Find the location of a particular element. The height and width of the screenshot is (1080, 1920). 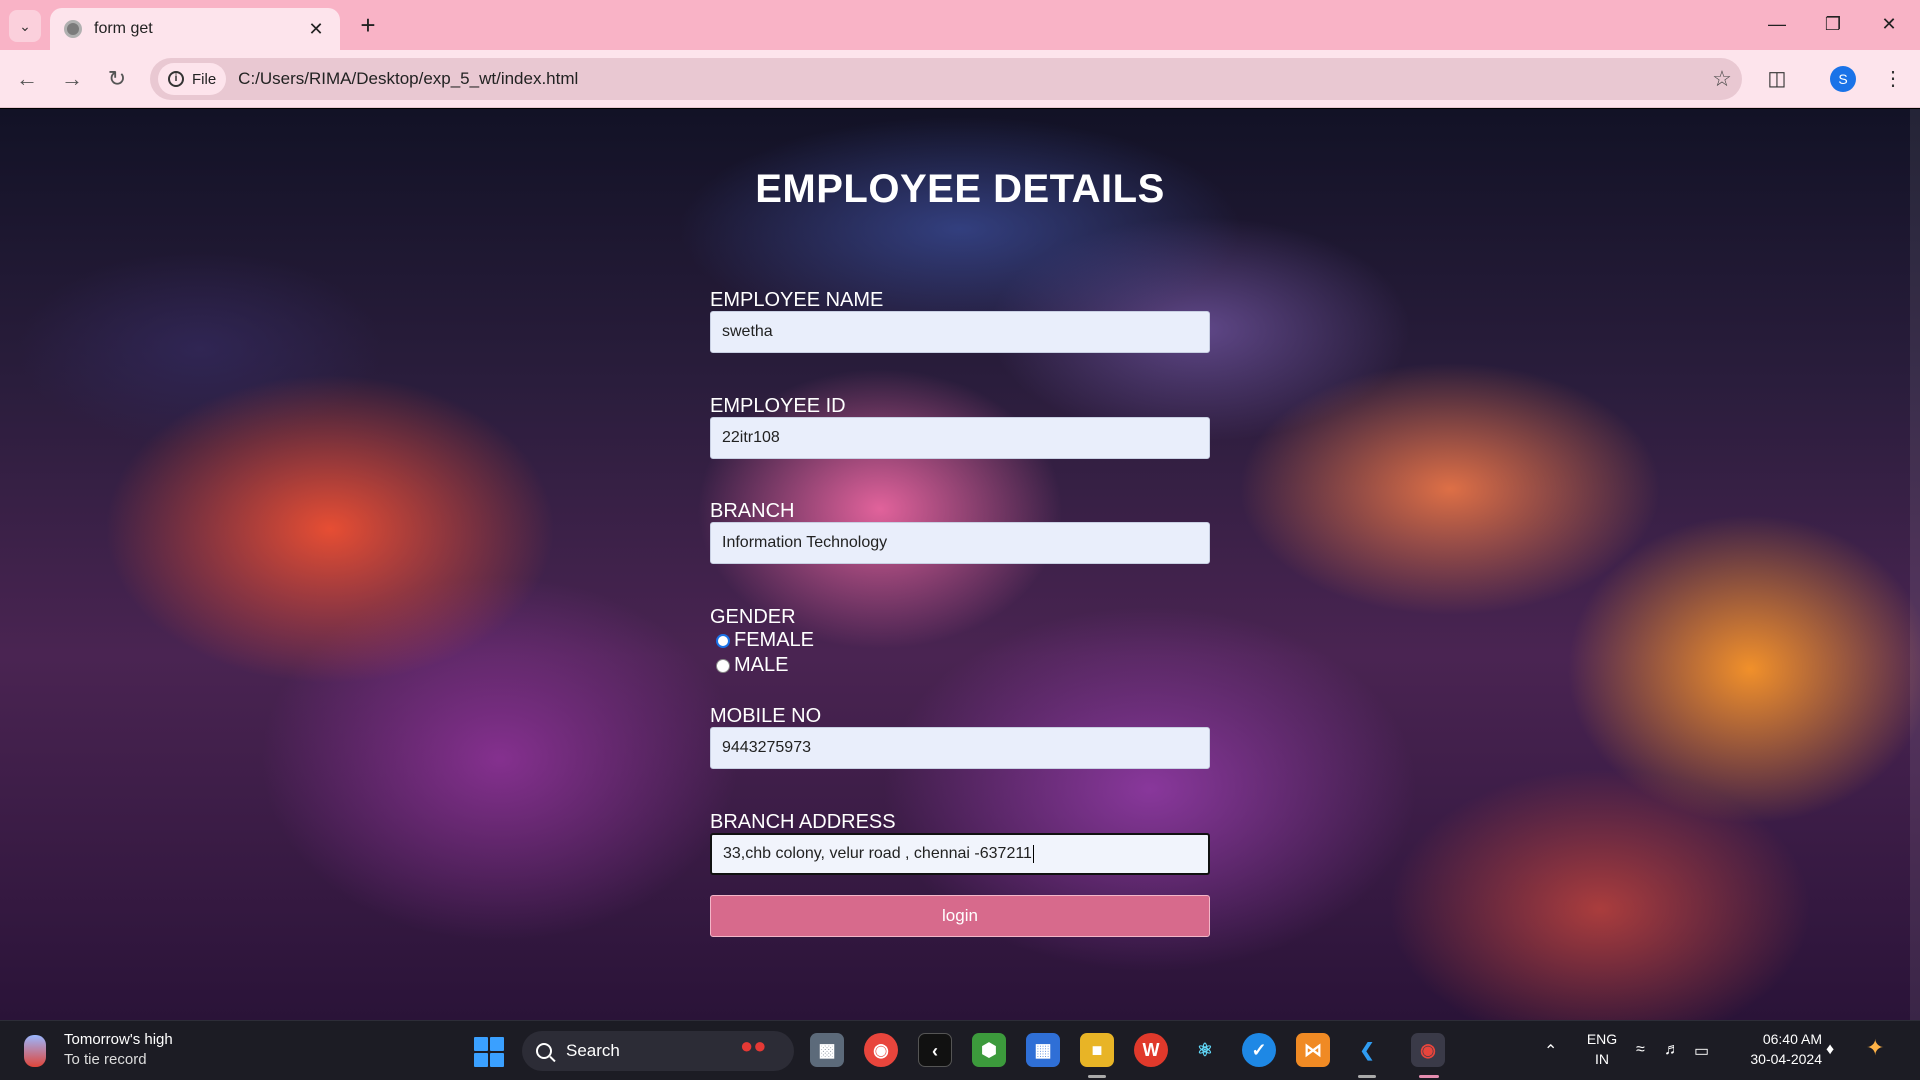

messenger-icon: ✓ is located at coordinates (1259, 1050).